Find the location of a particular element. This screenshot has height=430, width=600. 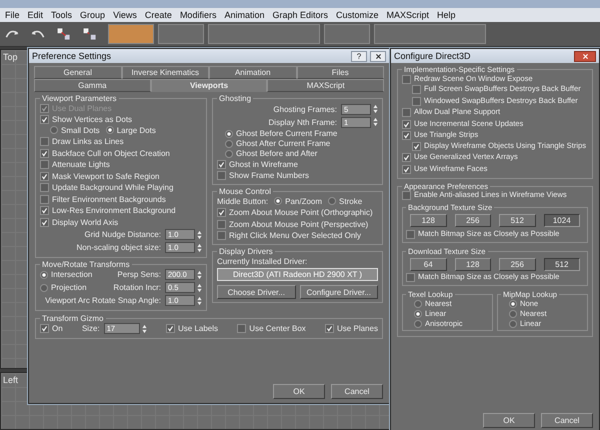

menu-item: Animation is located at coordinates (244, 15).